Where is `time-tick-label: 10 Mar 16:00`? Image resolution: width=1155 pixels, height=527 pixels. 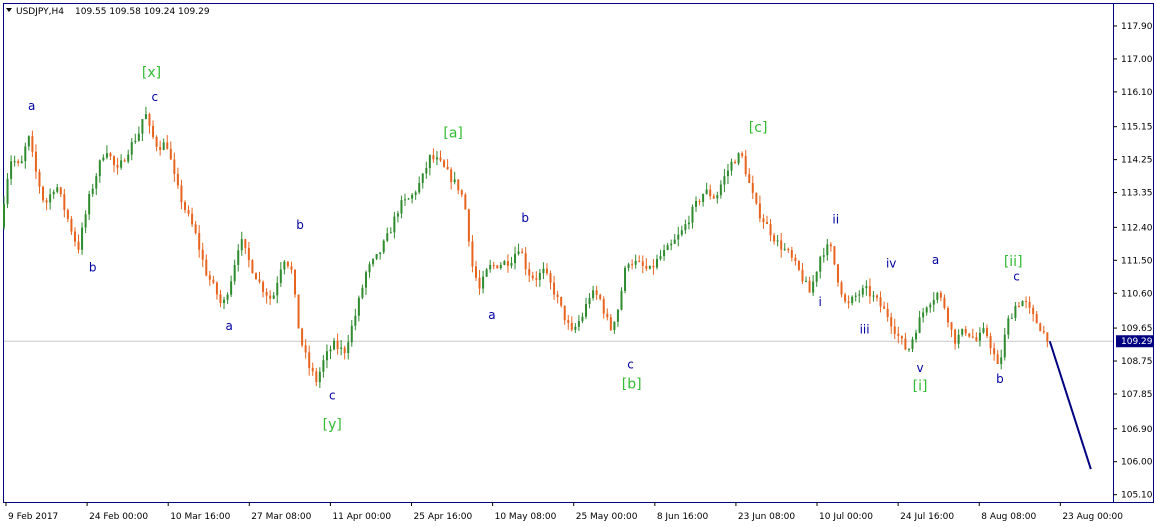
time-tick-label: 10 Mar 16:00 is located at coordinates (200, 517).